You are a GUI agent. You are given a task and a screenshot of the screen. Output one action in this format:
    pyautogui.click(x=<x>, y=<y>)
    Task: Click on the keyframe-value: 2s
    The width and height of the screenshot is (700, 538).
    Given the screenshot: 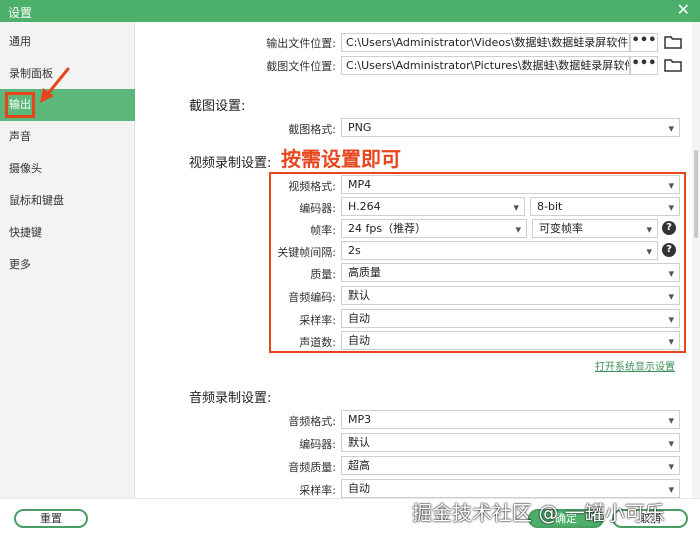 What is the action you would take?
    pyautogui.click(x=354, y=250)
    